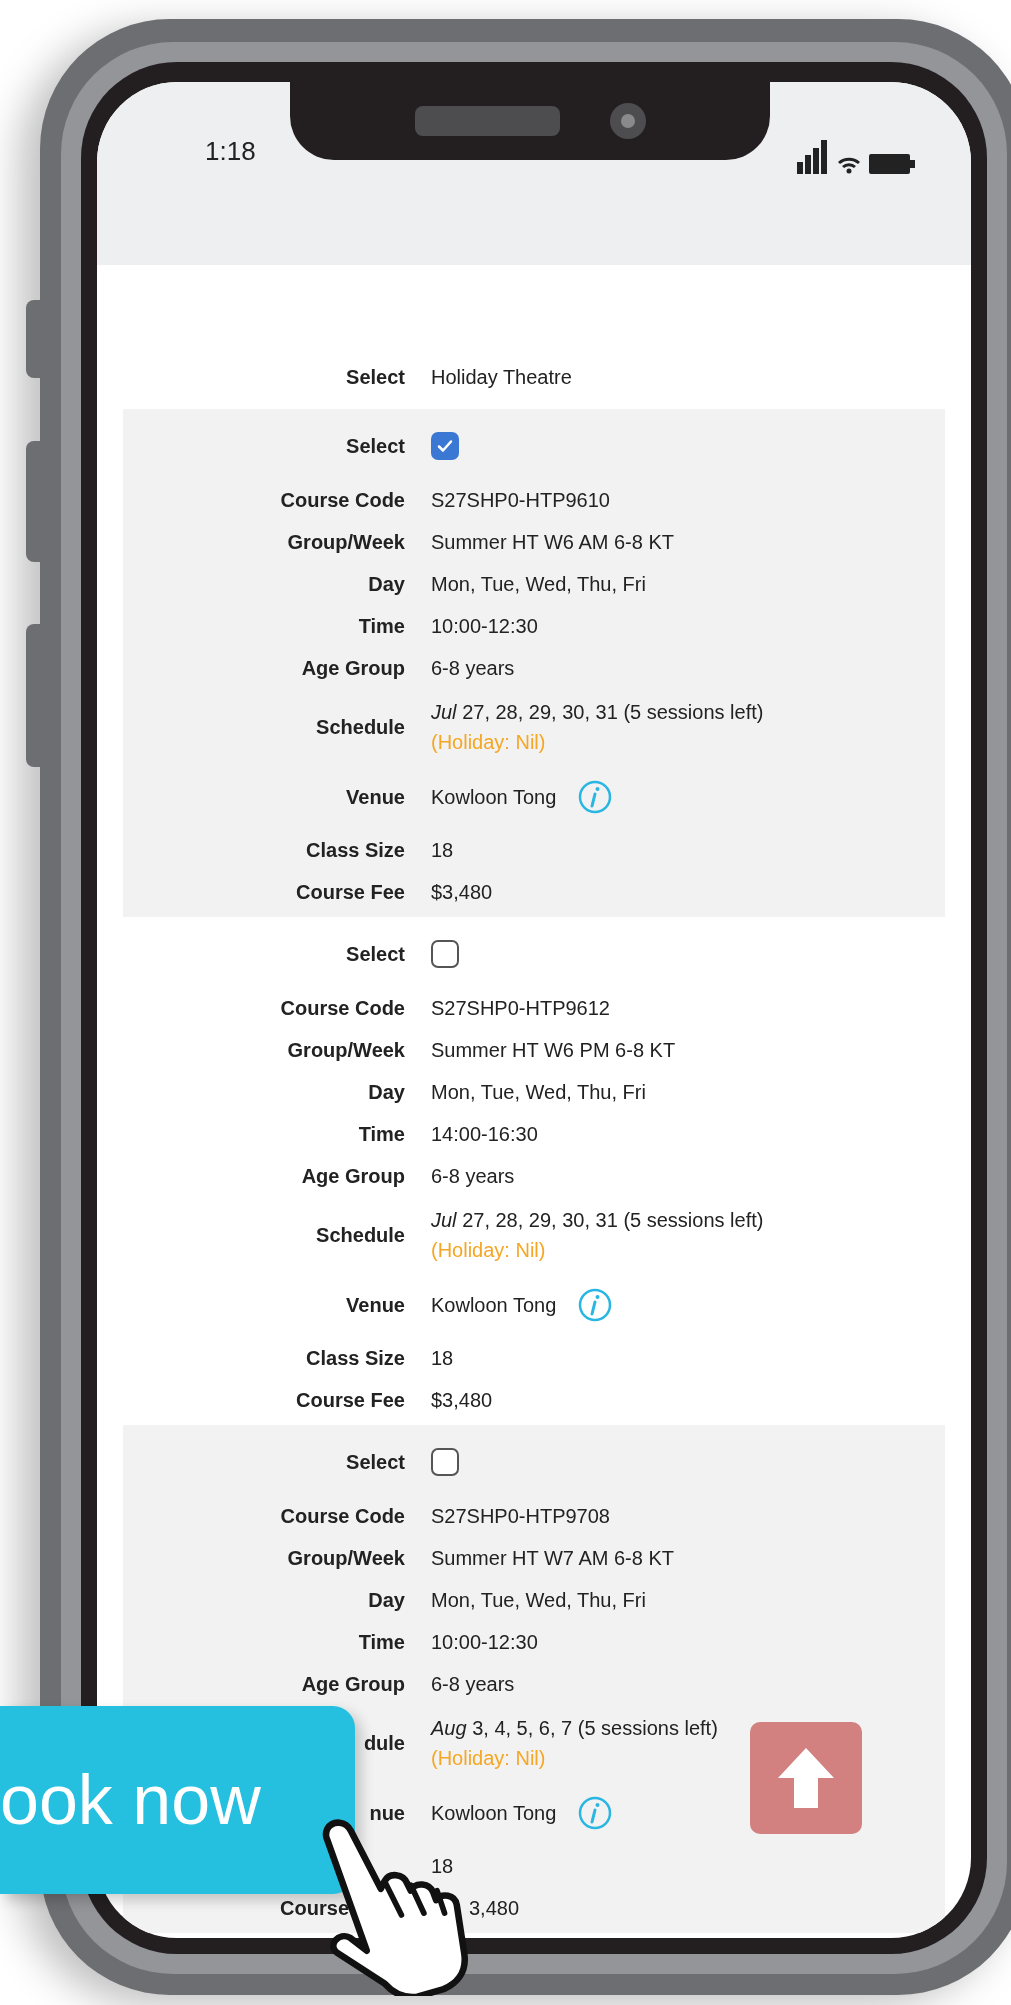 The image size is (1011, 2005). I want to click on battery-icon, so click(892, 164).